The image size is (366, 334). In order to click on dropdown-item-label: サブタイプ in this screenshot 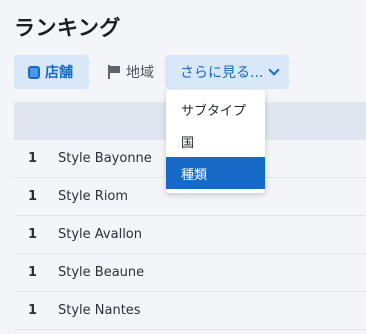, I will do `click(214, 111)`.